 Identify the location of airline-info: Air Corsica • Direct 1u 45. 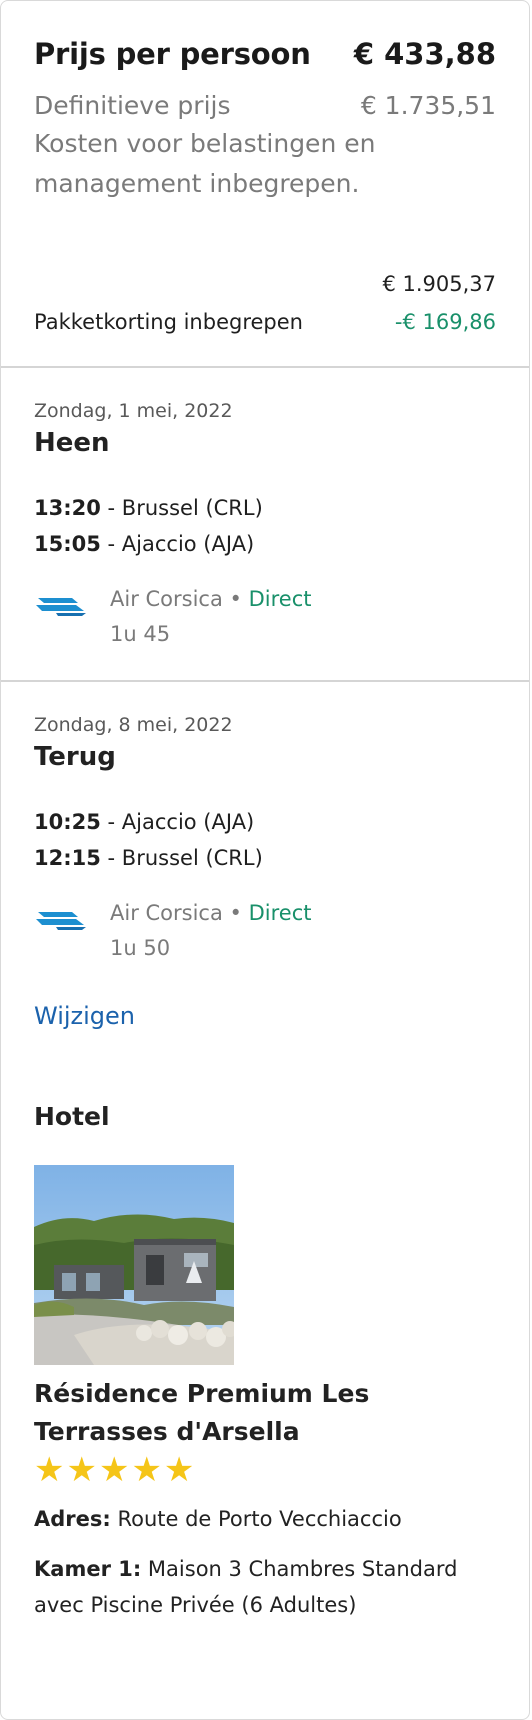
(211, 617).